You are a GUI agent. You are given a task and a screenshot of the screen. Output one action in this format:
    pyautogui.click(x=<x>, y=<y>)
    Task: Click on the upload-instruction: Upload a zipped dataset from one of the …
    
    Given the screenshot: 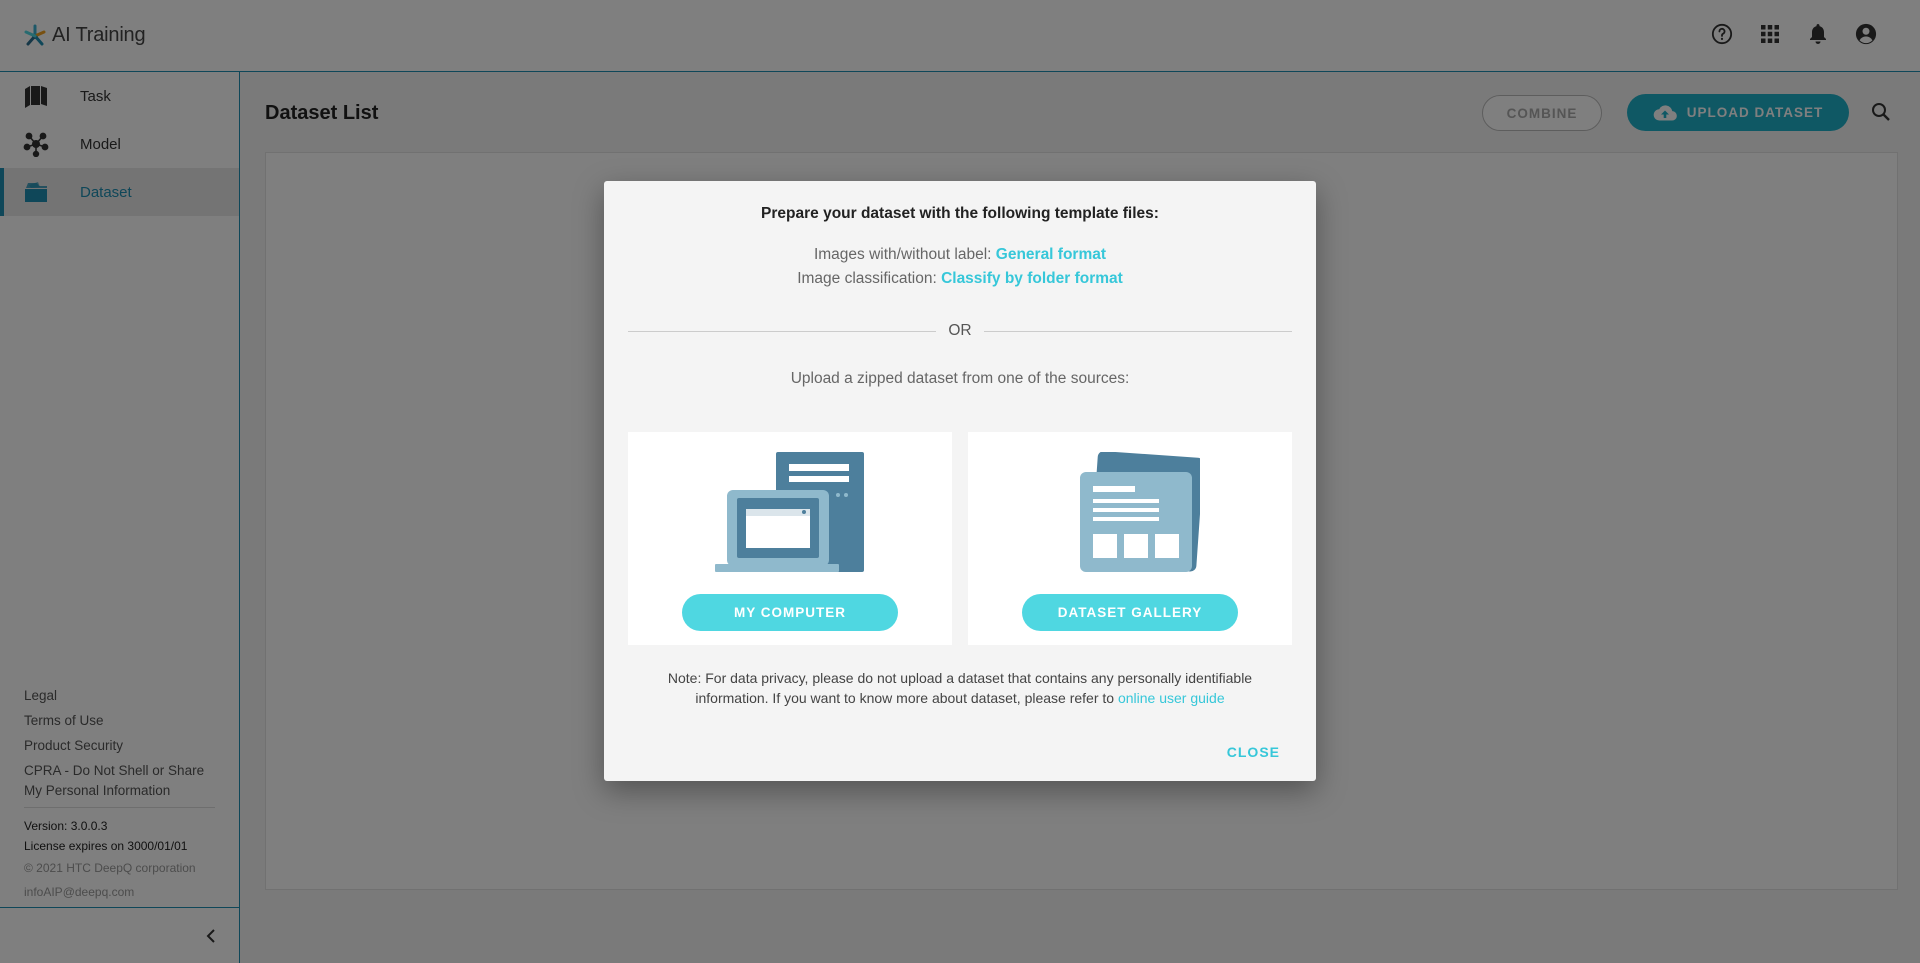 What is the action you would take?
    pyautogui.click(x=960, y=378)
    